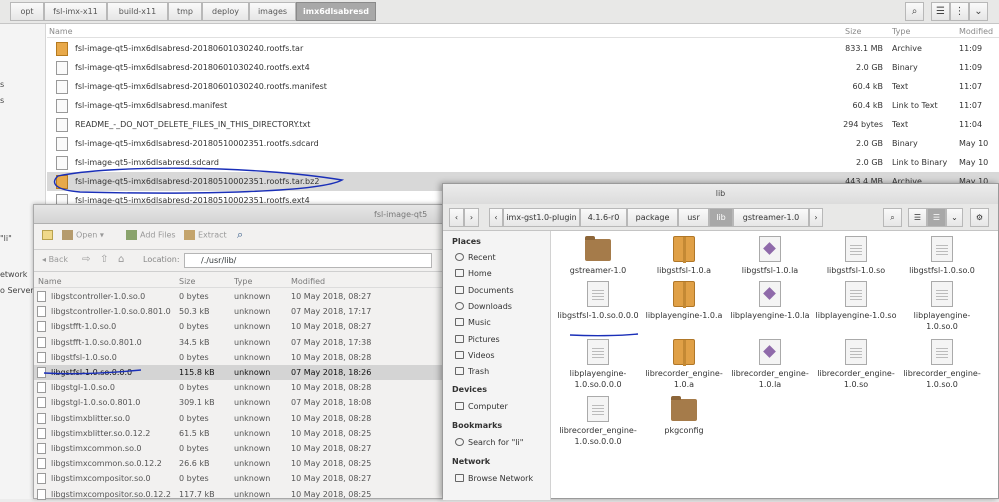 The width and height of the screenshot is (999, 502). Describe the element at coordinates (17, 290) in the screenshot. I see `sidebar-fragment: o Server` at that location.